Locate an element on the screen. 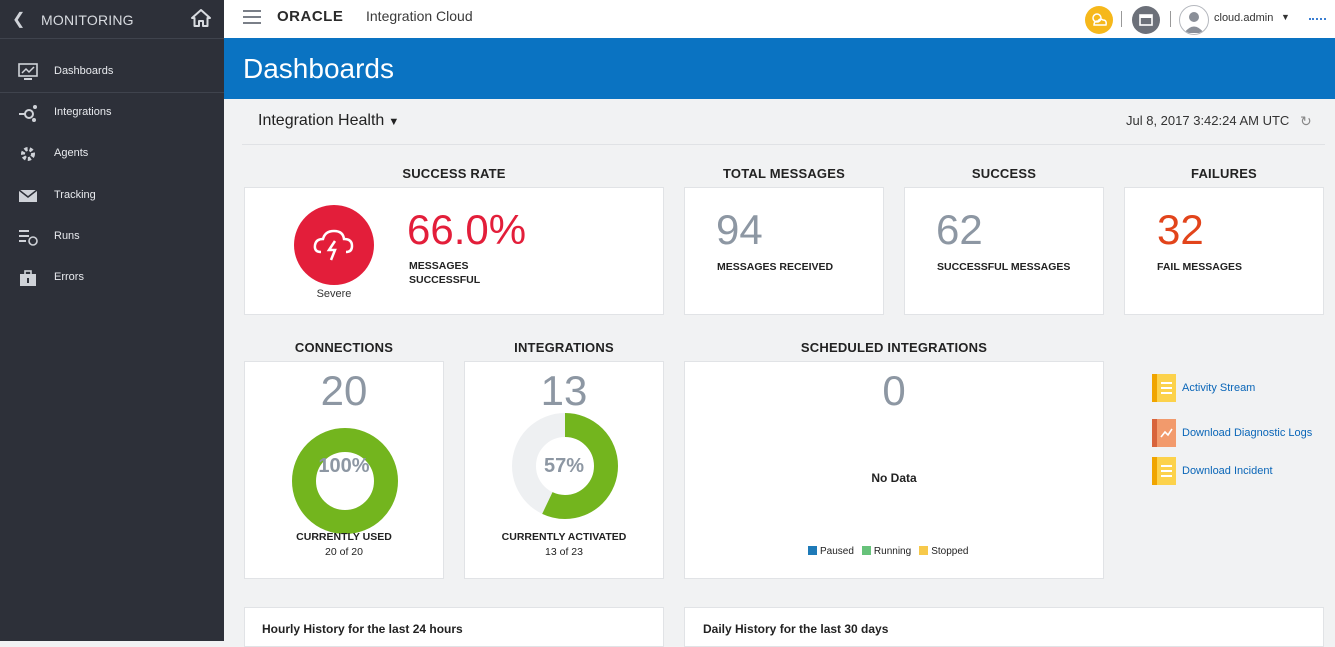  chart-document-icon is located at coordinates (1164, 433).